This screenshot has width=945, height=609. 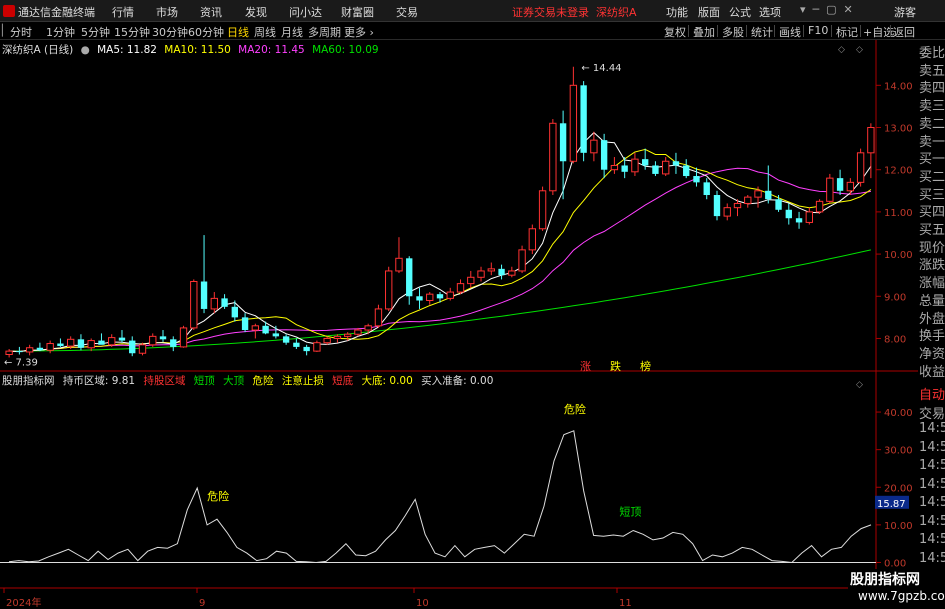 I want to click on menu-quotes: 行情, so click(x=123, y=12).